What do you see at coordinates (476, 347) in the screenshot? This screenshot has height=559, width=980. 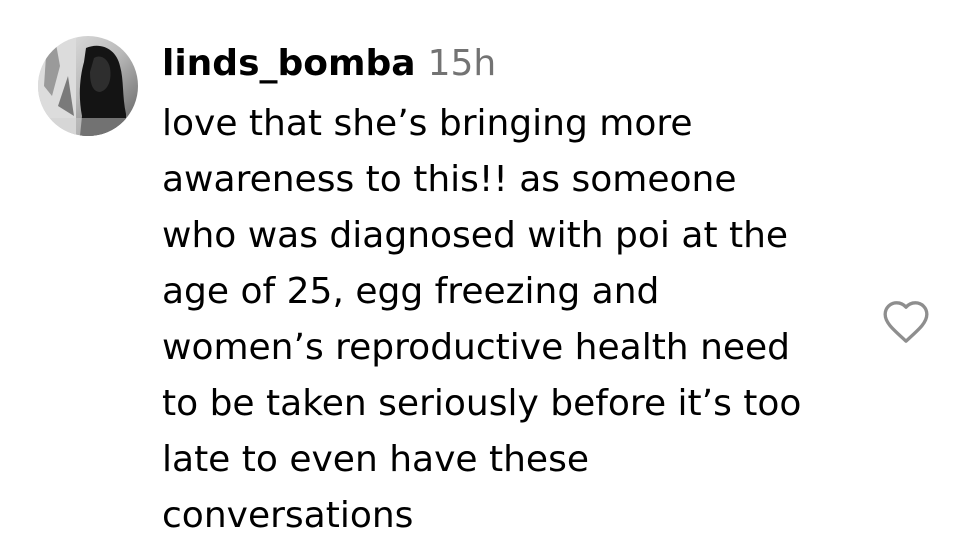 I see `comment-text-line: women’s reproductive health need` at bounding box center [476, 347].